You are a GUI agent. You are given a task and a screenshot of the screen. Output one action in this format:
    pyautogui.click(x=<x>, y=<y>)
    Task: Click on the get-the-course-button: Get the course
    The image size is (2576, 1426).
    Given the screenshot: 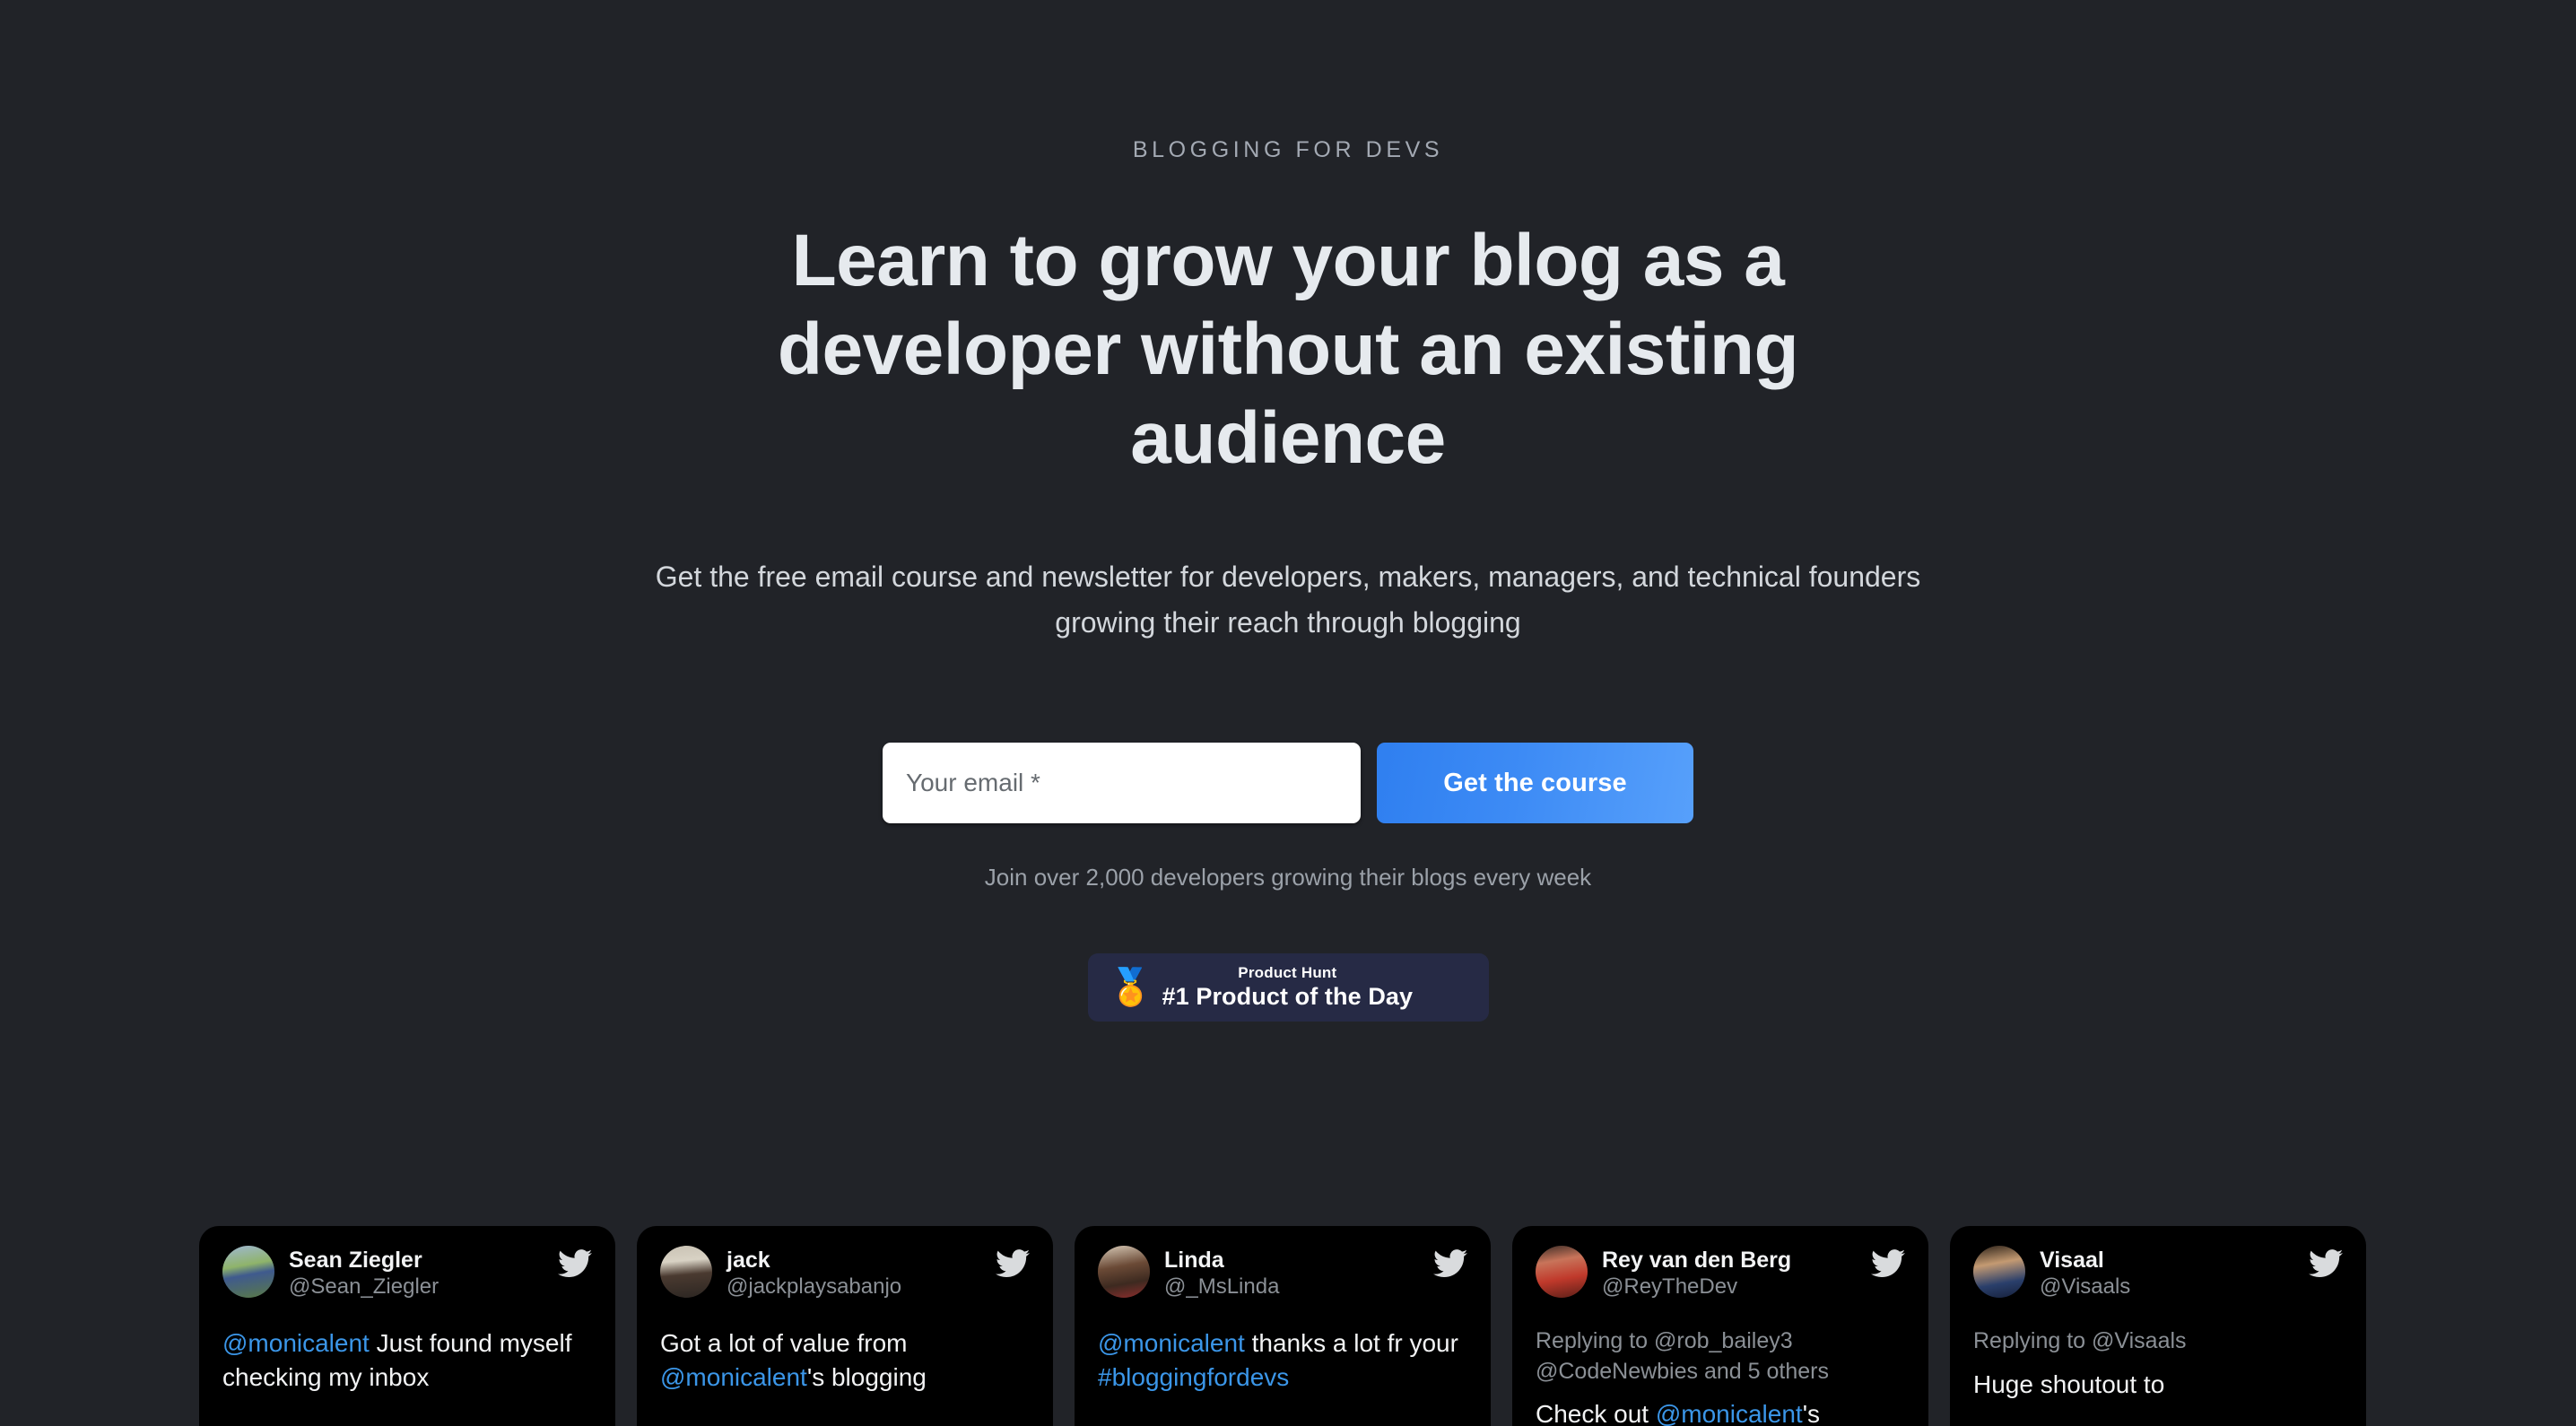 What is the action you would take?
    pyautogui.click(x=1535, y=783)
    